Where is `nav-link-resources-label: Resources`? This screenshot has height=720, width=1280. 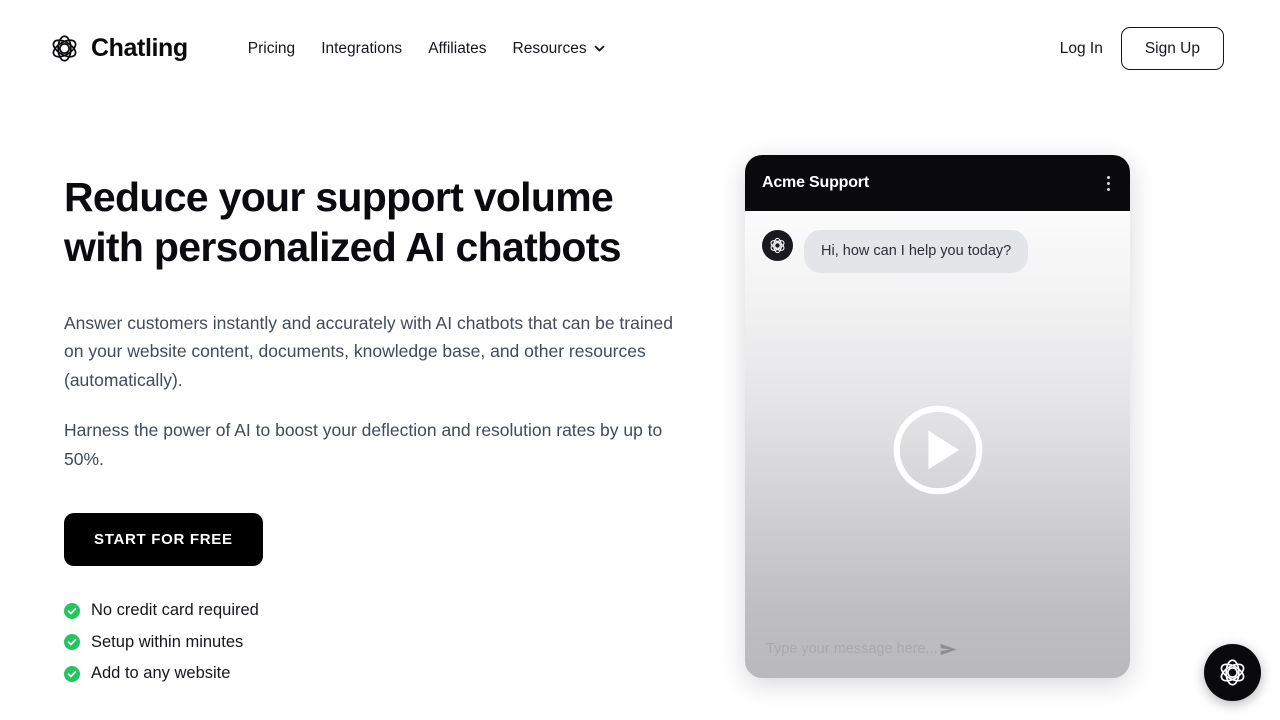 nav-link-resources-label: Resources is located at coordinates (549, 48).